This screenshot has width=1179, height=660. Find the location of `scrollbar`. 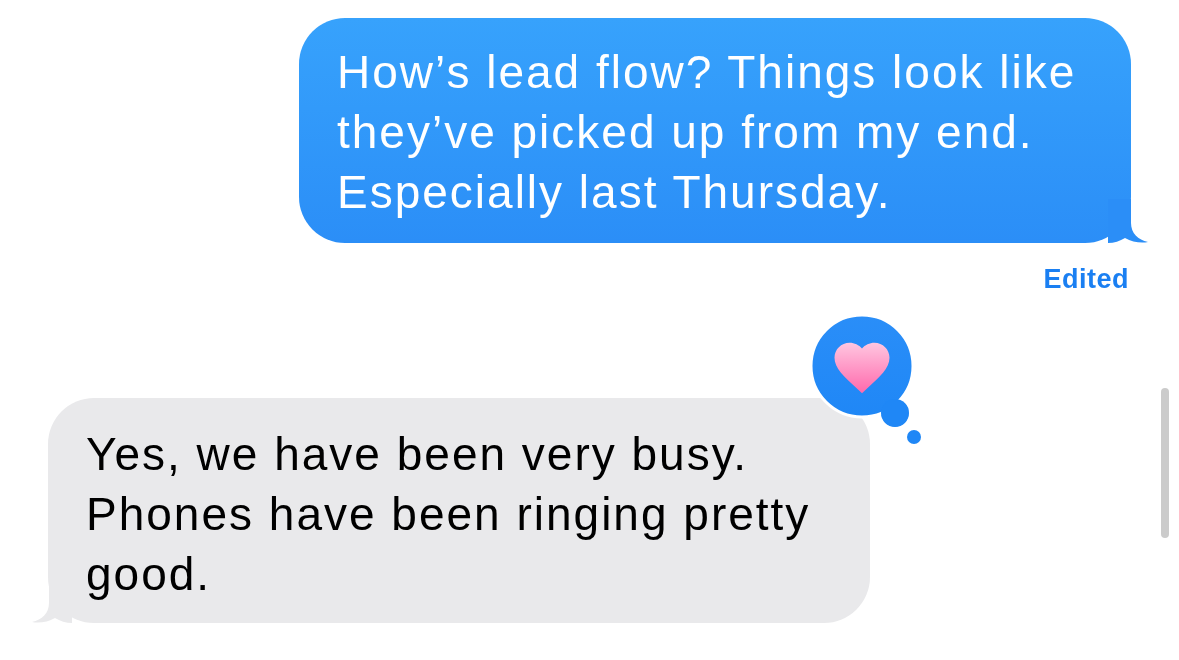

scrollbar is located at coordinates (1165, 463).